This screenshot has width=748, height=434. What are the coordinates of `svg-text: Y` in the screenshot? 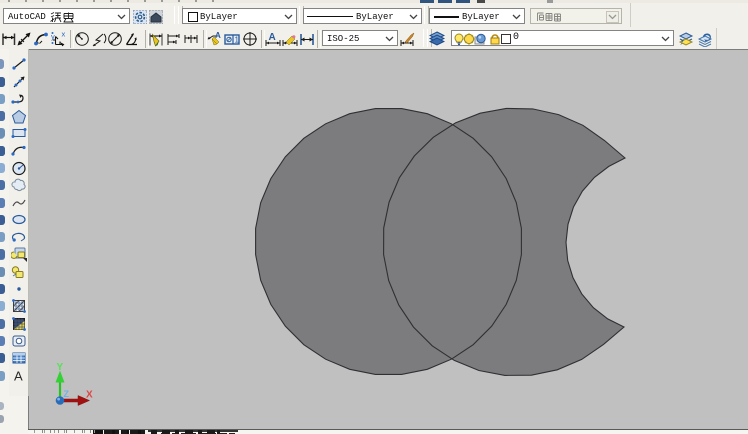 It's located at (60, 367).